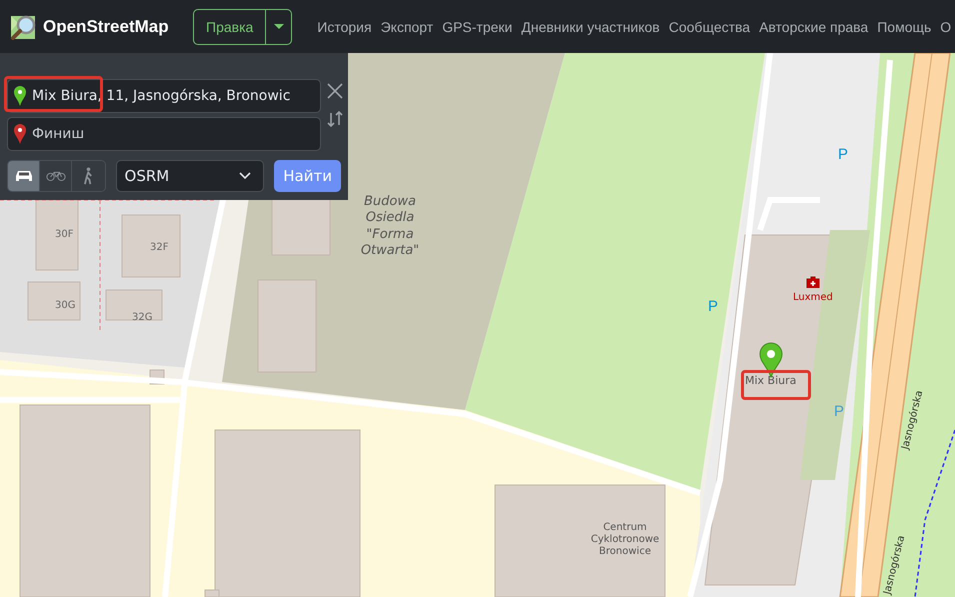 The width and height of the screenshot is (955, 597). I want to click on destination-field: Финиш, so click(164, 134).